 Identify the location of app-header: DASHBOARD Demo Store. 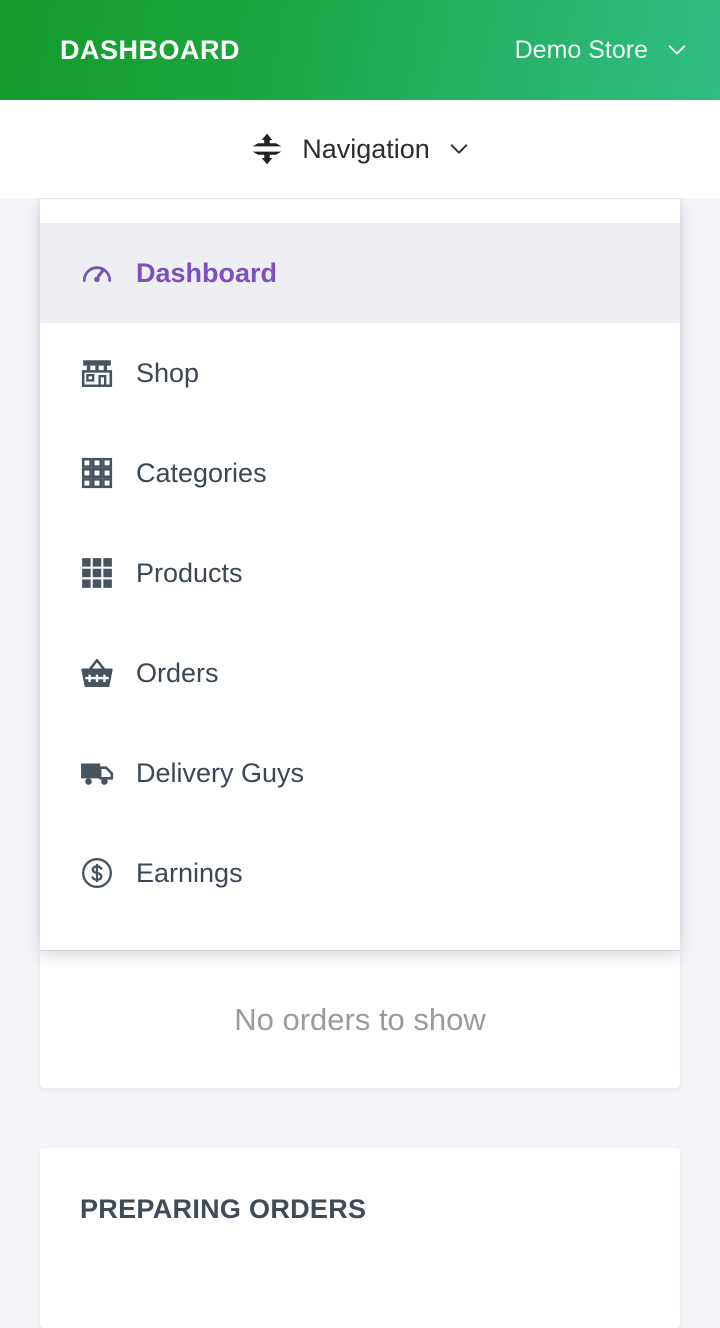
(360, 50).